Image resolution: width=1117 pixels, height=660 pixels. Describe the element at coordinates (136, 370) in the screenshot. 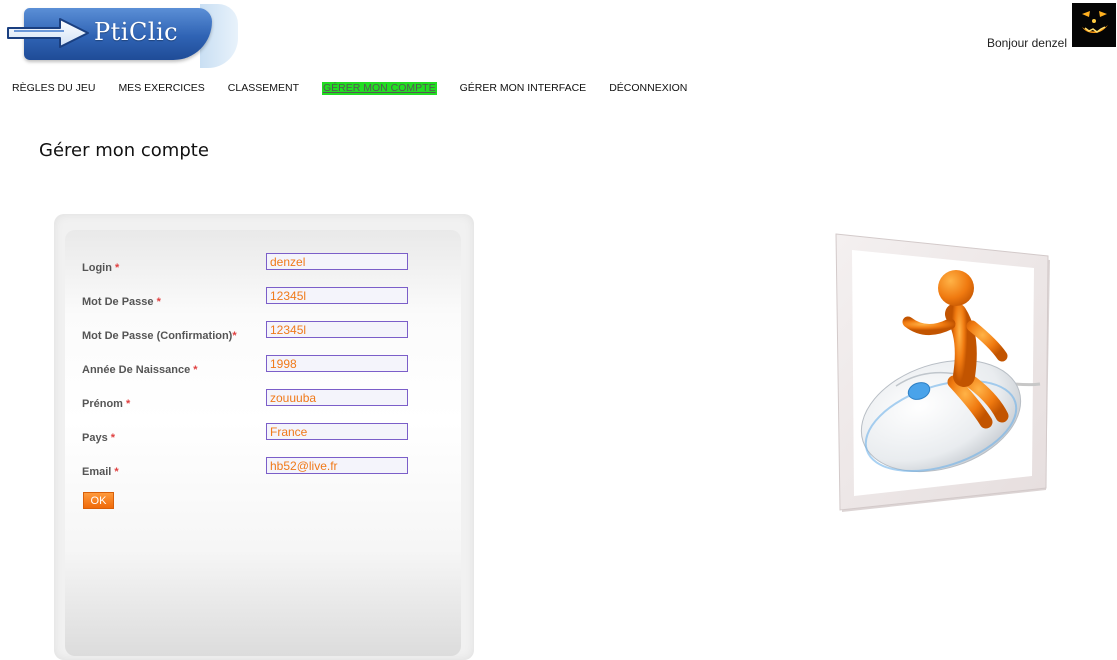

I see `birth-year-label: Année De Naissance` at that location.